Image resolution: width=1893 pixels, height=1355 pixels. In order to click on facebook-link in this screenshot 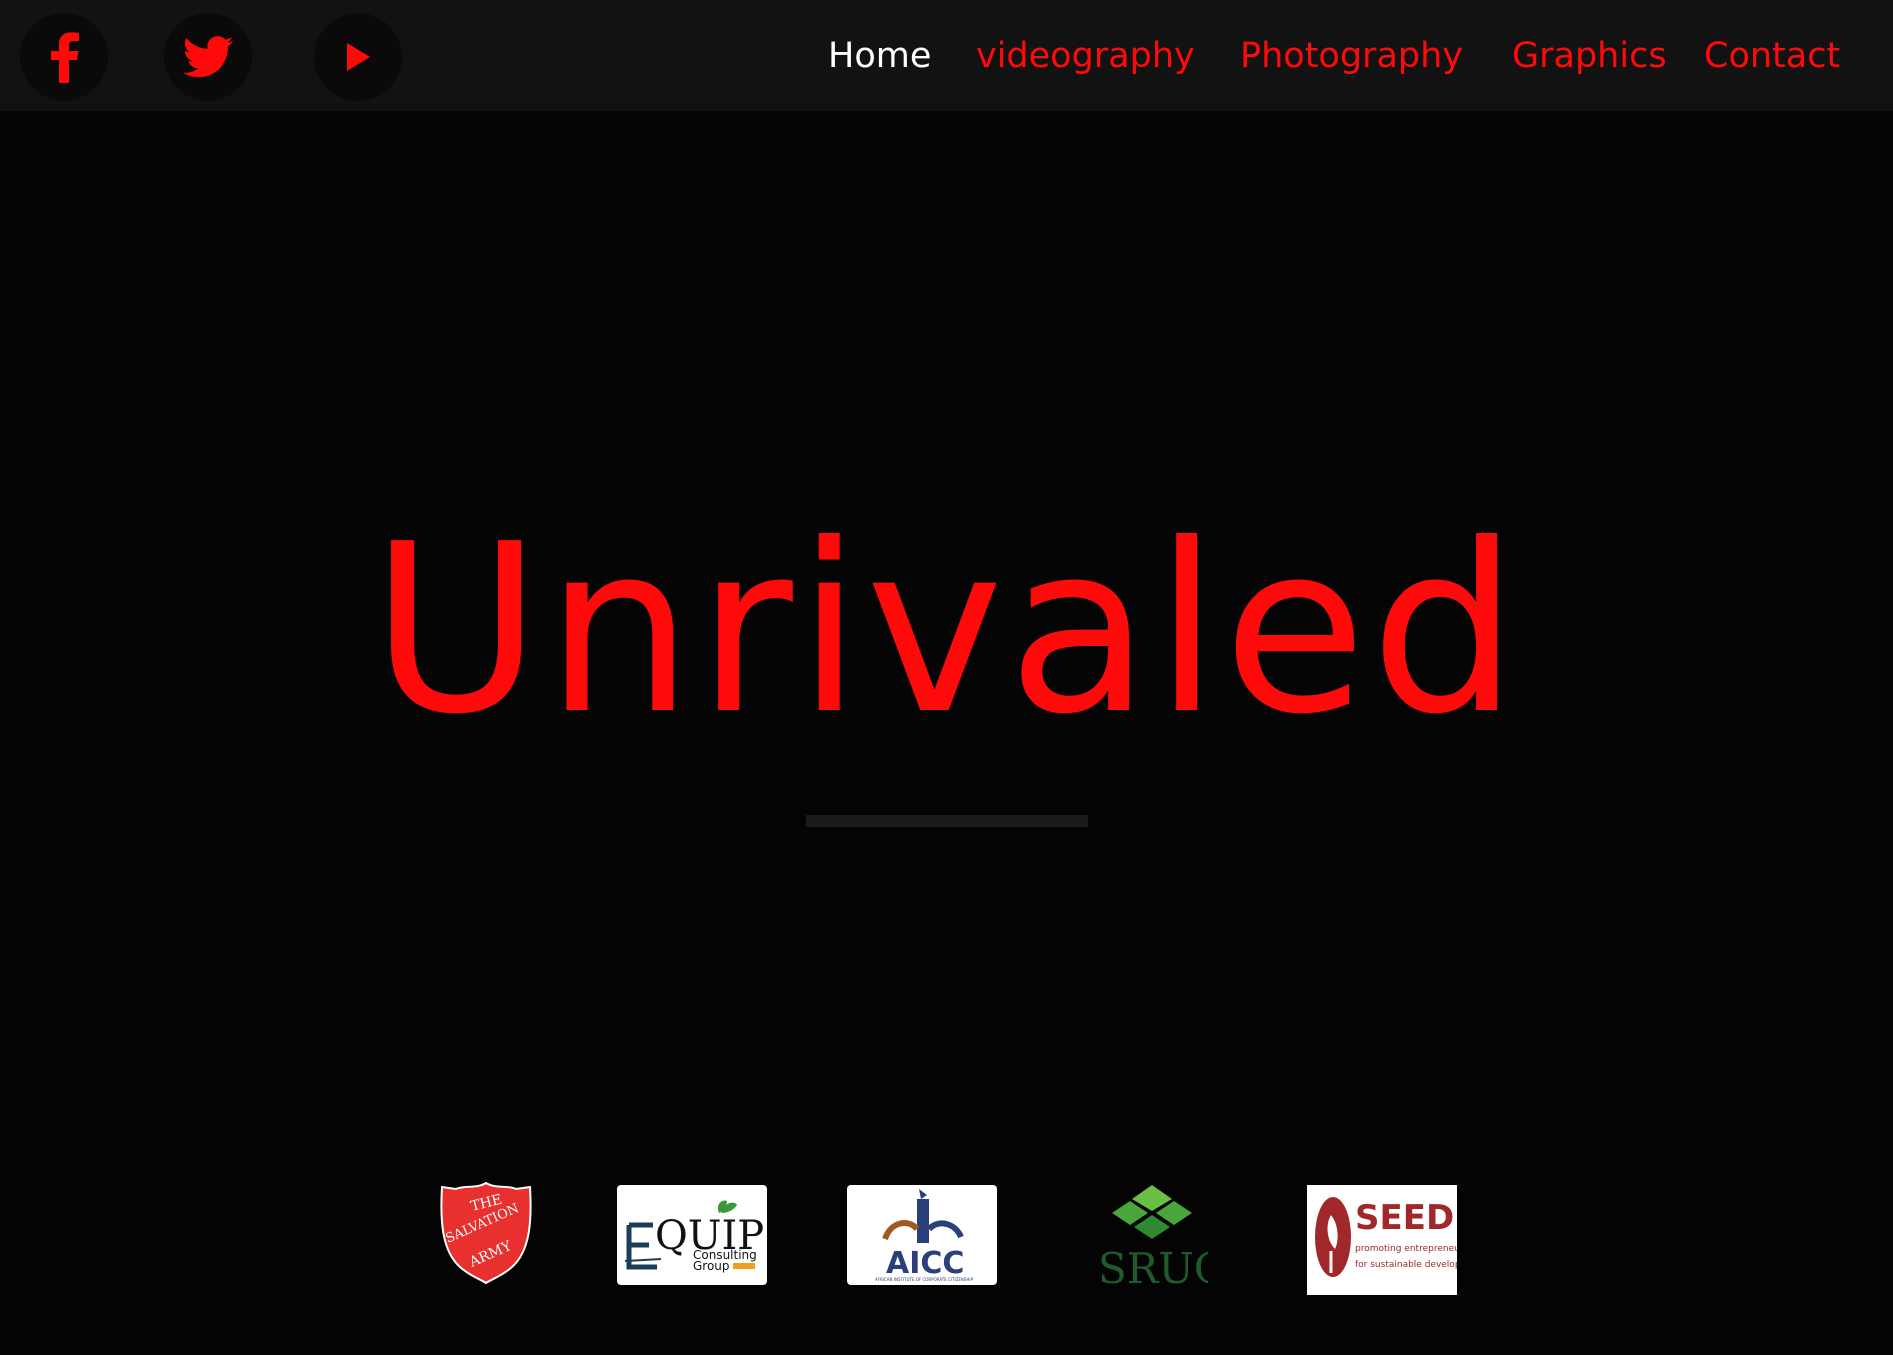, I will do `click(64, 57)`.